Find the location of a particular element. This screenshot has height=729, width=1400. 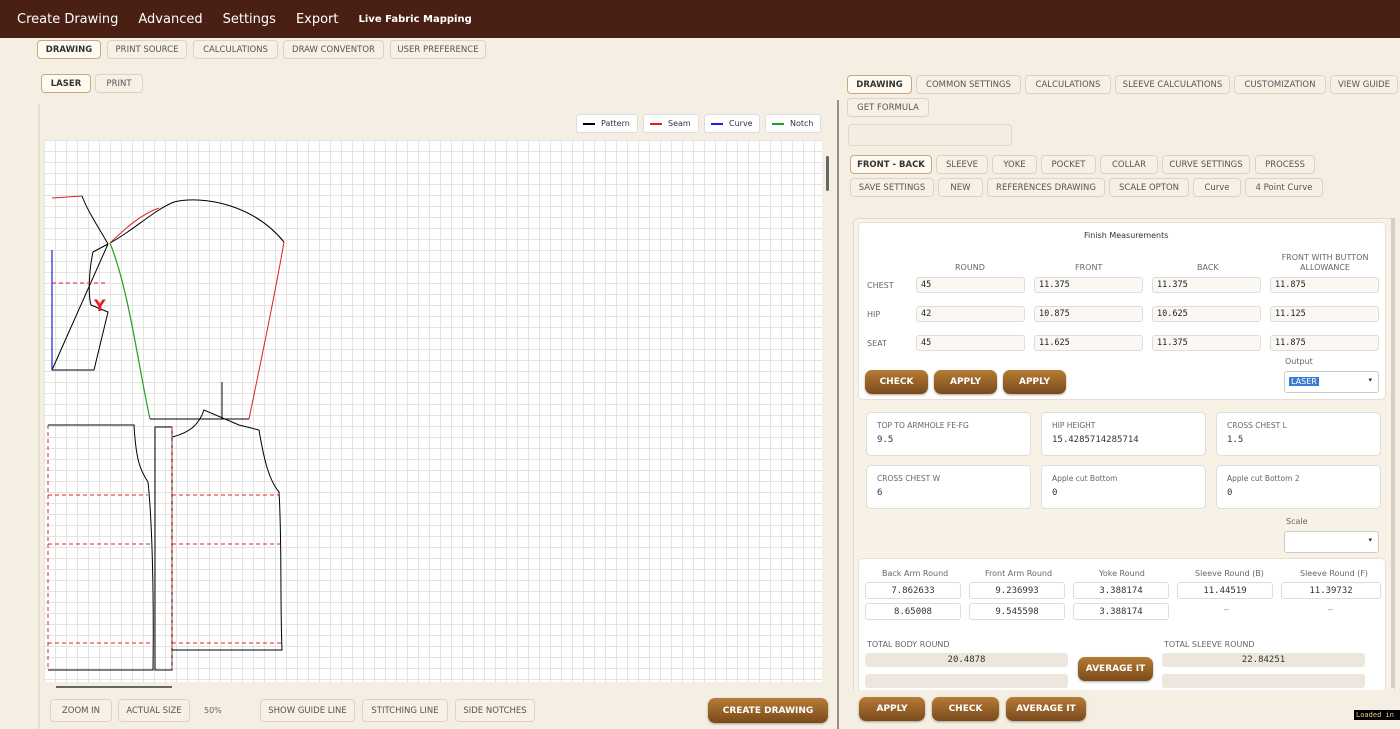

row-label-hip: HIP is located at coordinates (874, 314).